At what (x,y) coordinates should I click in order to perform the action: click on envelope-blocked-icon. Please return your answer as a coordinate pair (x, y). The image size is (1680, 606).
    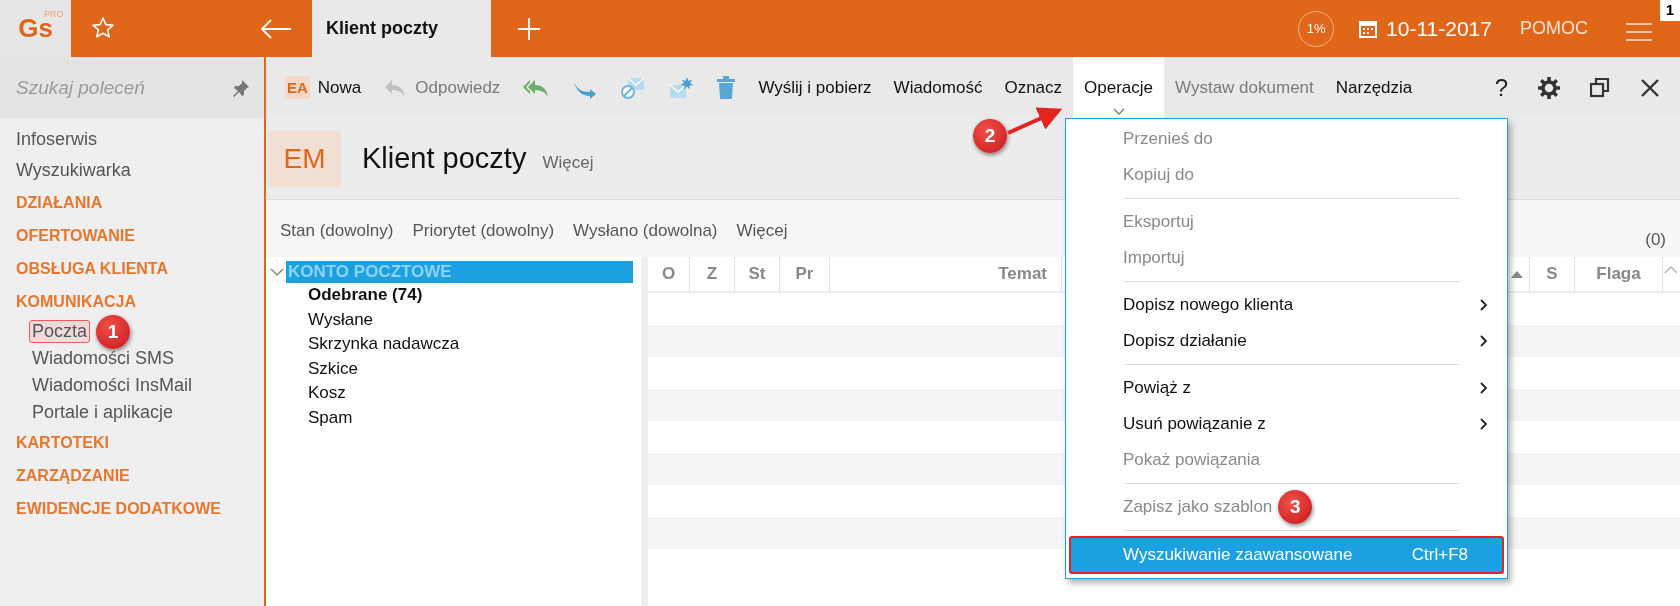
    Looking at the image, I should click on (633, 87).